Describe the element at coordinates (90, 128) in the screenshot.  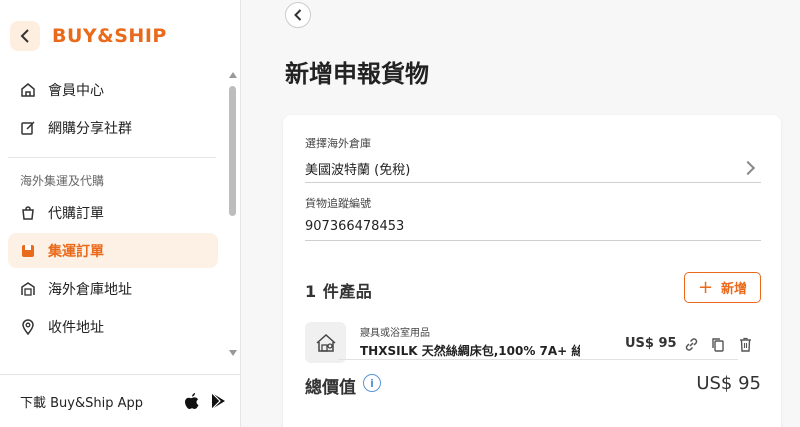
I see `sidebar-item-label: 網購分享社群` at that location.